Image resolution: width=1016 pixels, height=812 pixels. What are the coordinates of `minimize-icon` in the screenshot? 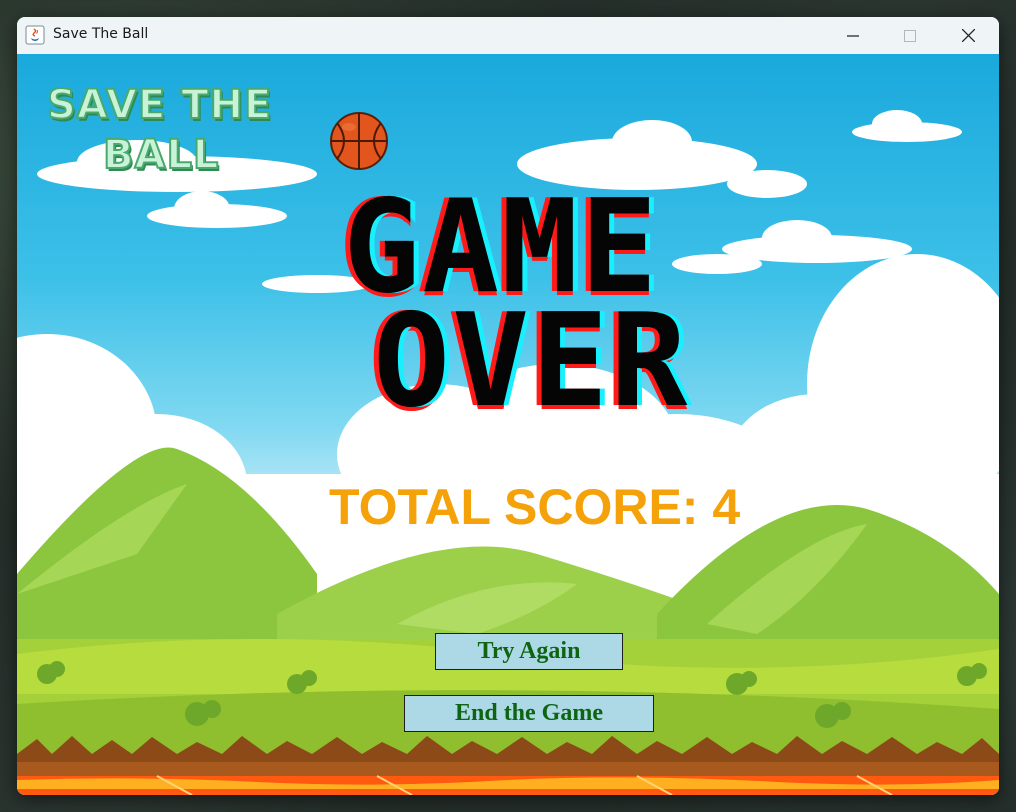 It's located at (853, 35).